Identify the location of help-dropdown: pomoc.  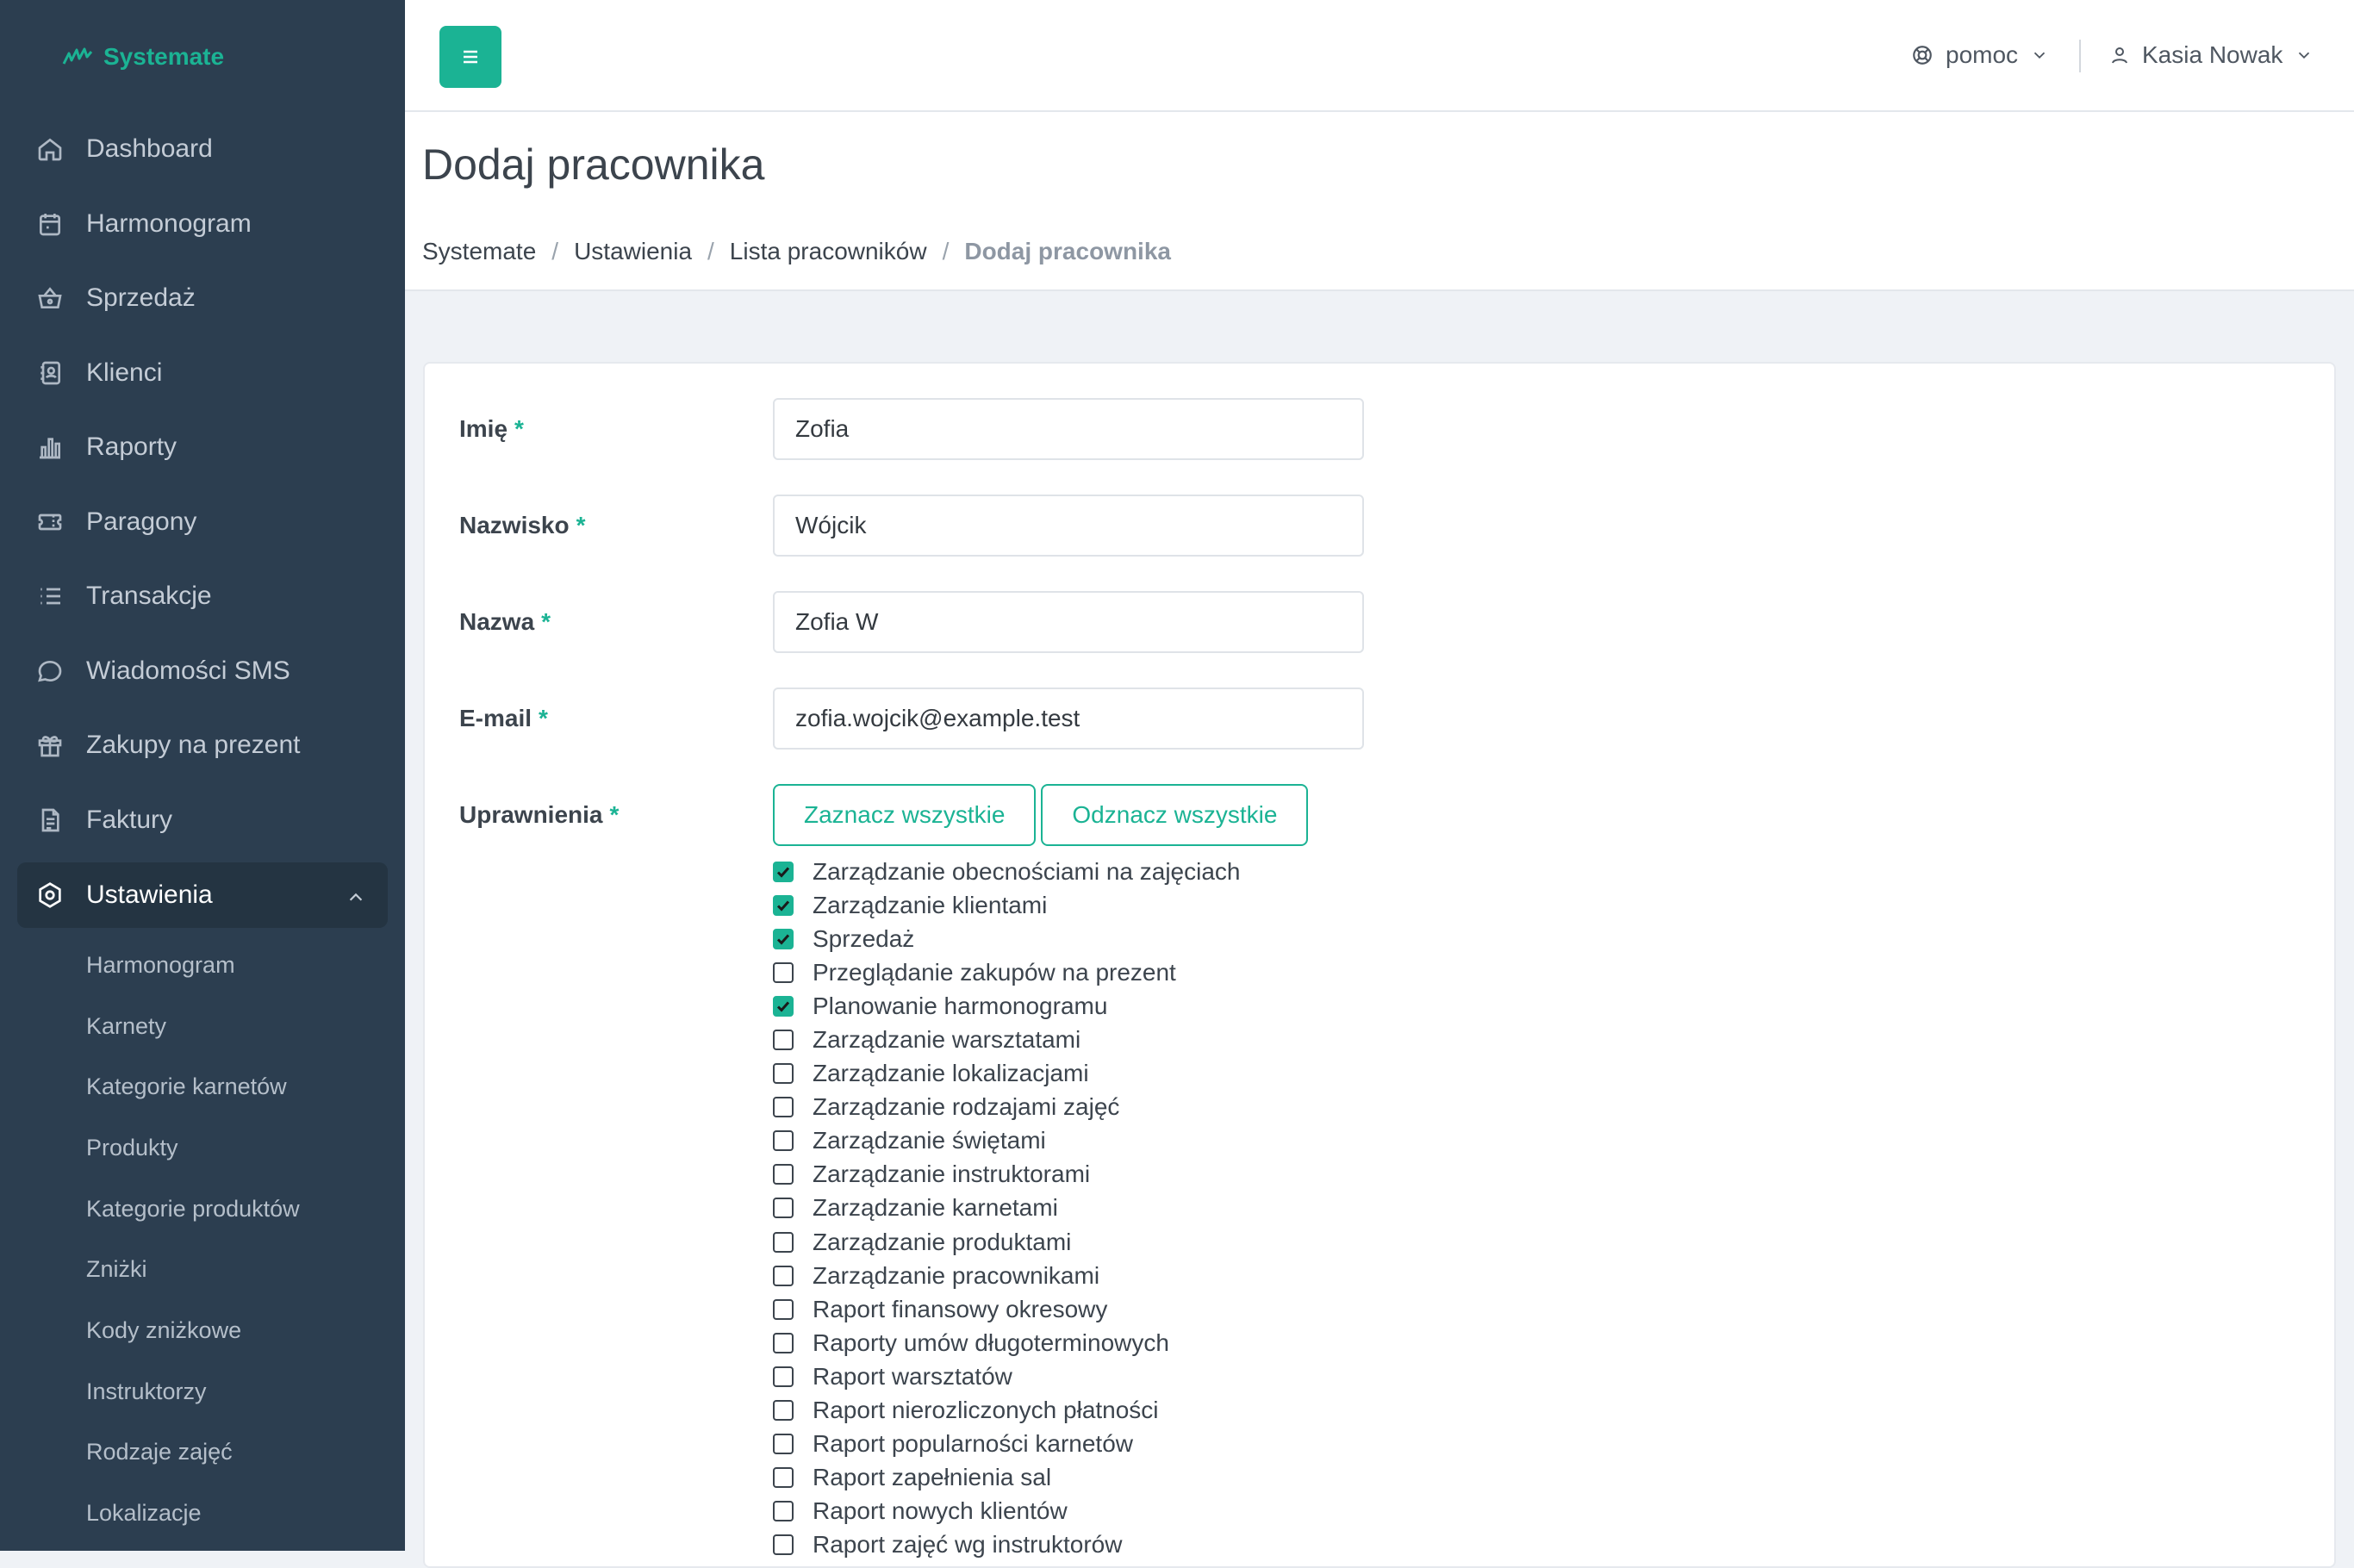
(1980, 55).